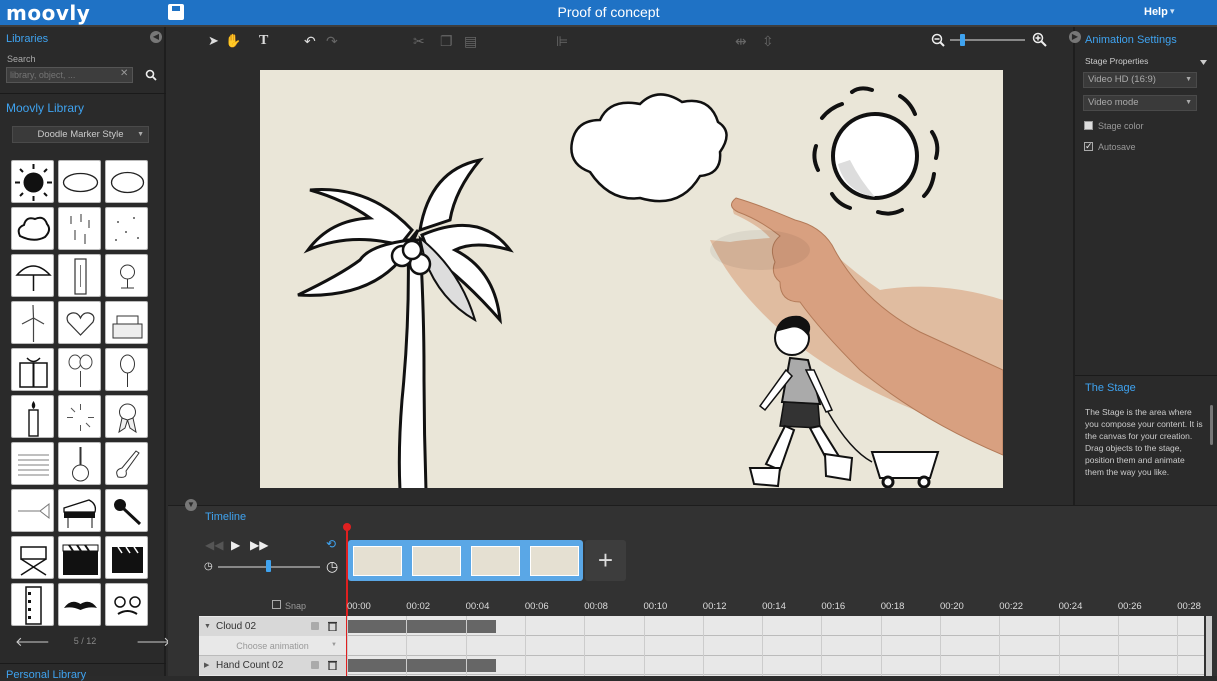 The height and width of the screenshot is (681, 1217). What do you see at coordinates (1110, 388) in the screenshot?
I see `help-title: The Stage` at bounding box center [1110, 388].